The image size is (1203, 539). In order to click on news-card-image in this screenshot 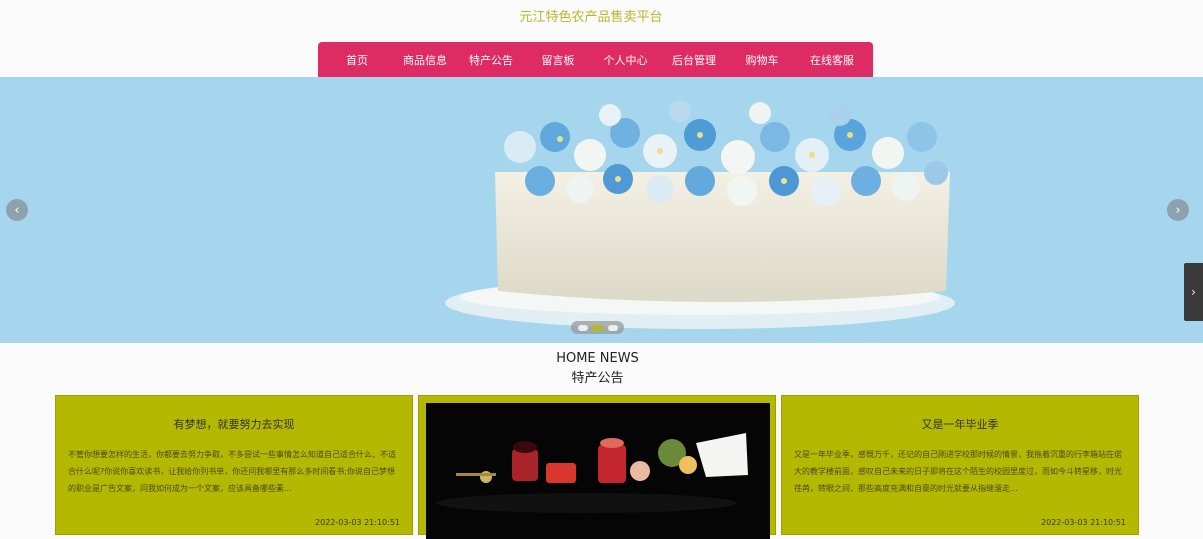, I will do `click(597, 467)`.